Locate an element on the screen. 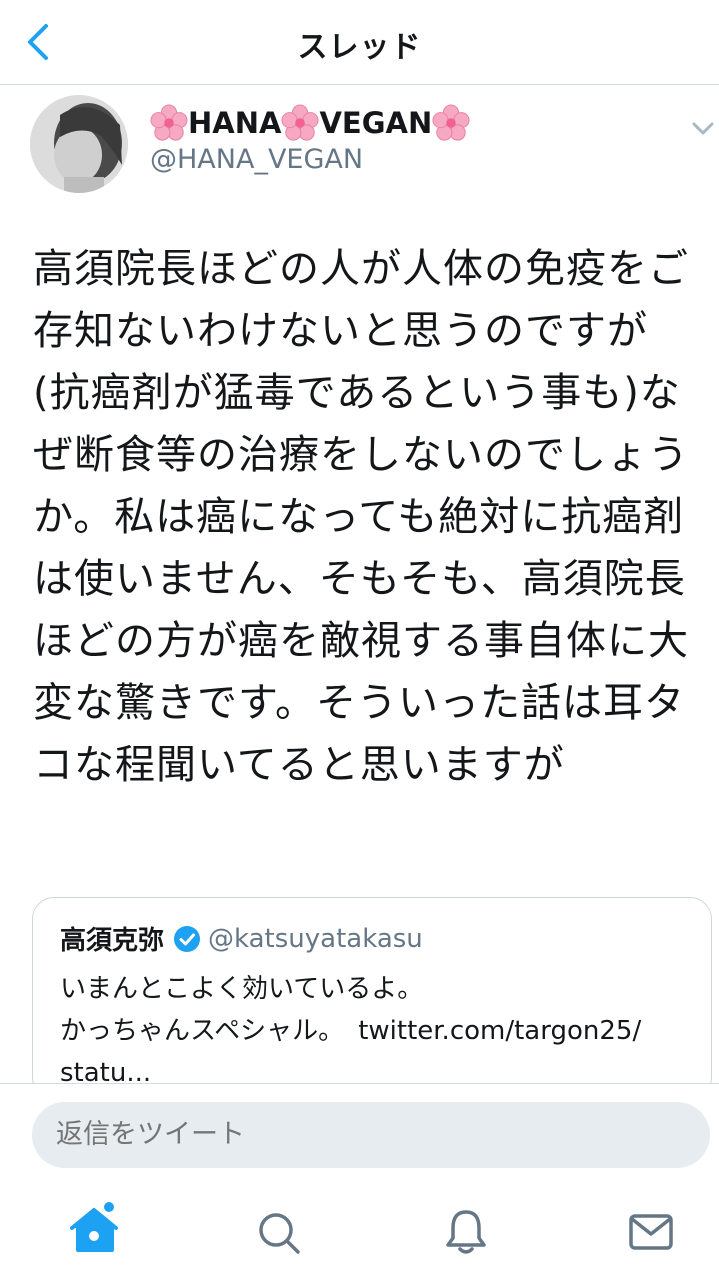 This screenshot has height=1281, width=719. author-name: HANA VEGAN is located at coordinates (310, 123).